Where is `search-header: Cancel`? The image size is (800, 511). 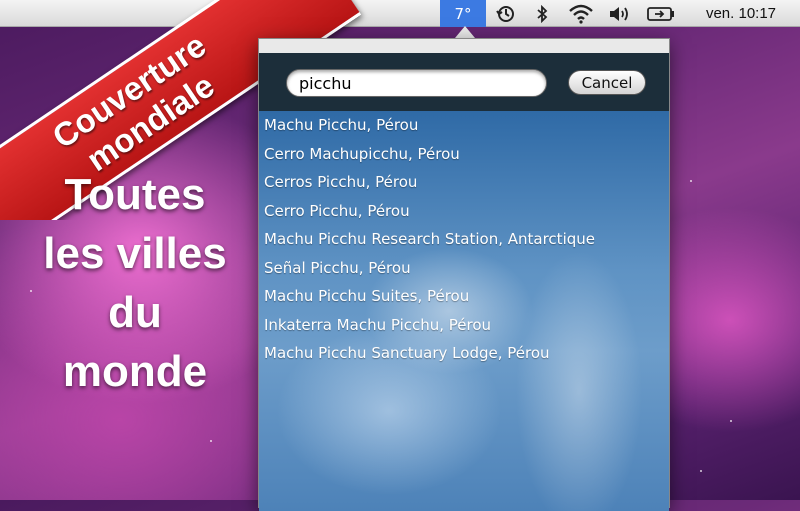
search-header: Cancel is located at coordinates (464, 82).